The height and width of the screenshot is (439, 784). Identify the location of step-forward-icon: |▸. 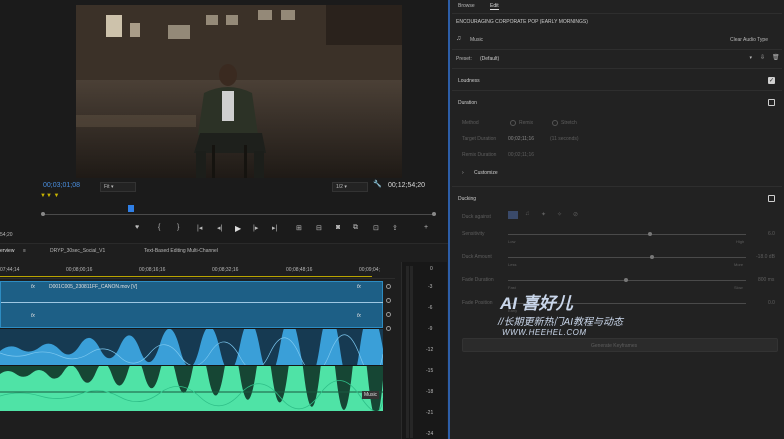
(255, 228).